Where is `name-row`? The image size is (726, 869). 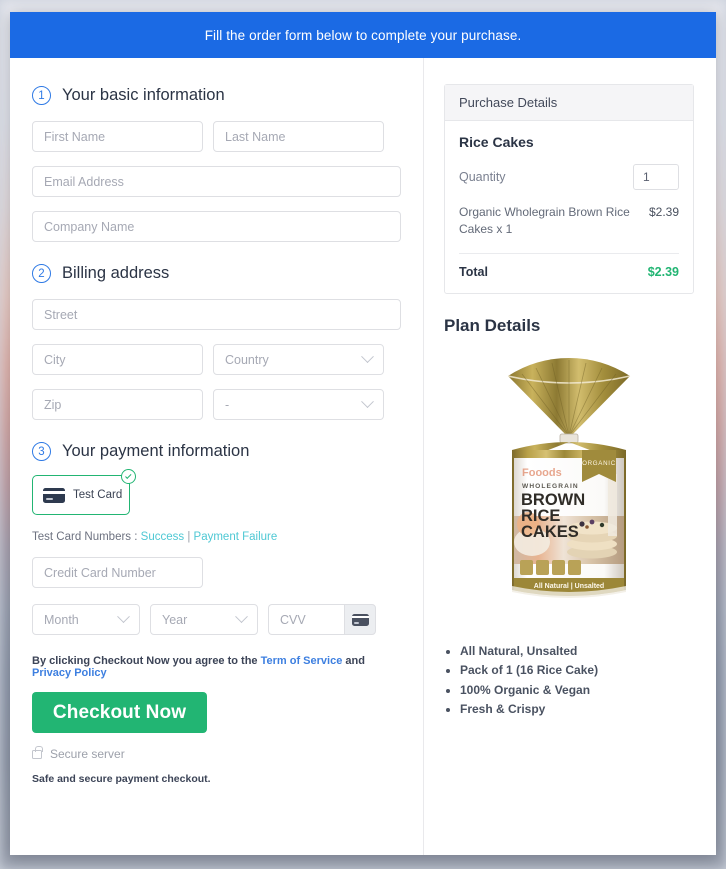
name-row is located at coordinates (216, 136).